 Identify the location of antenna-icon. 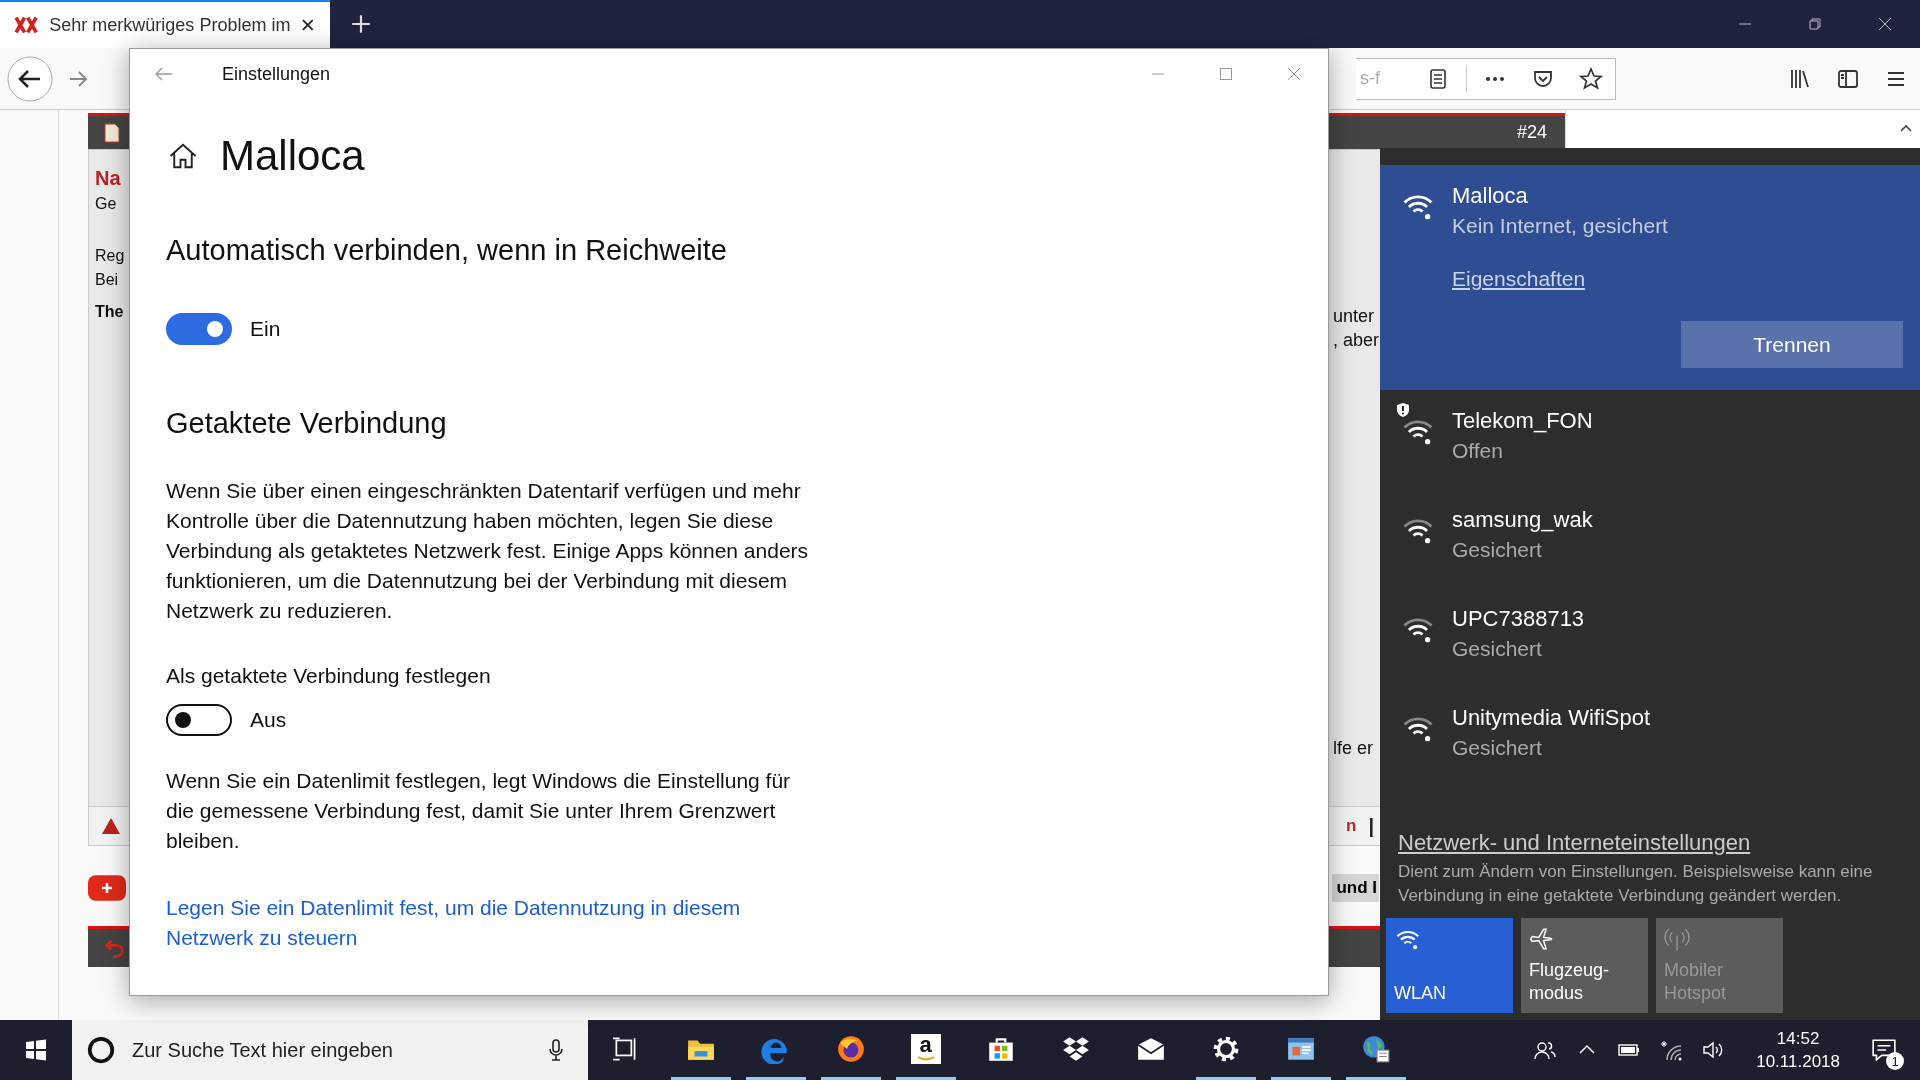
(1677, 939).